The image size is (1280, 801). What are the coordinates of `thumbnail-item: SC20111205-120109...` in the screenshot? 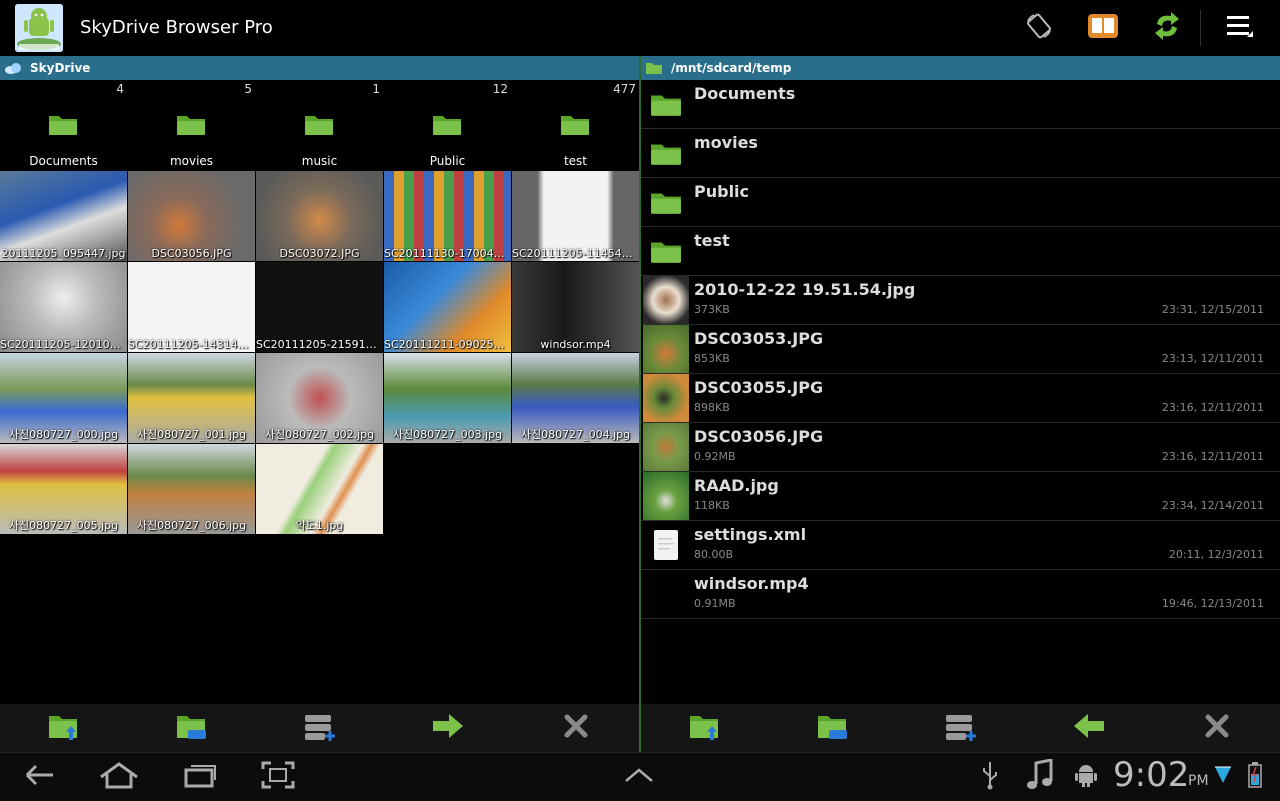 It's located at (63, 307).